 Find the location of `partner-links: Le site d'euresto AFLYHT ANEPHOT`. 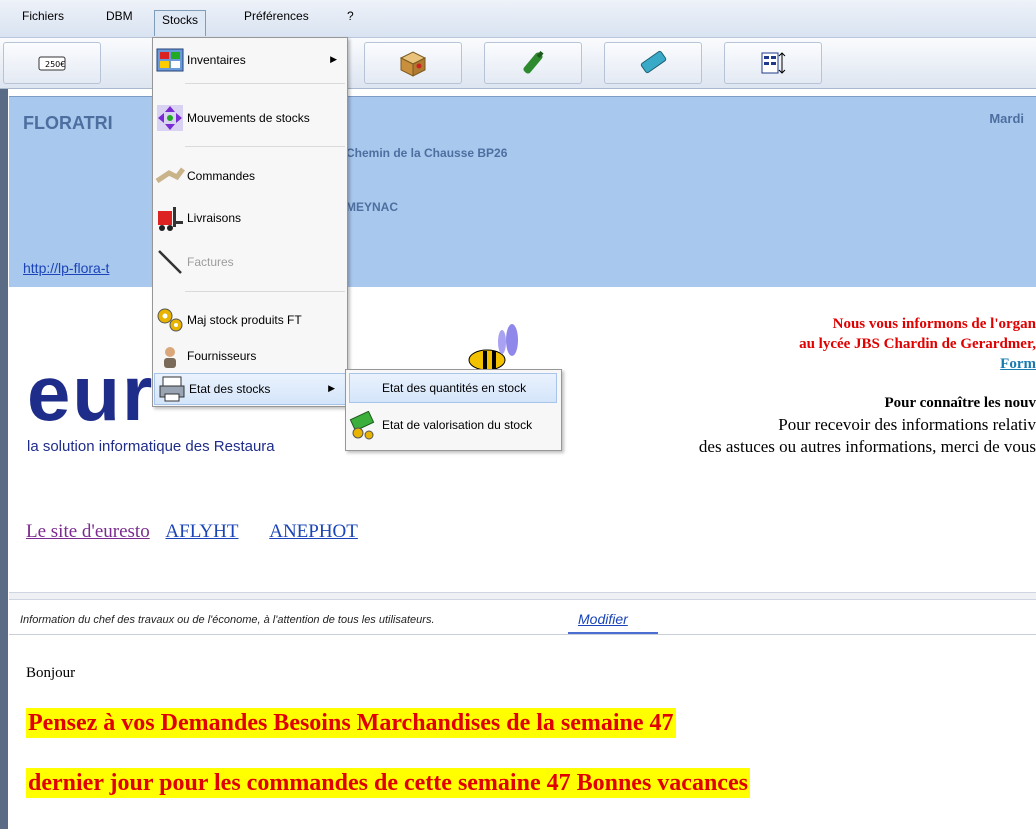

partner-links: Le site d'euresto AFLYHT ANEPHOT is located at coordinates (198, 532).